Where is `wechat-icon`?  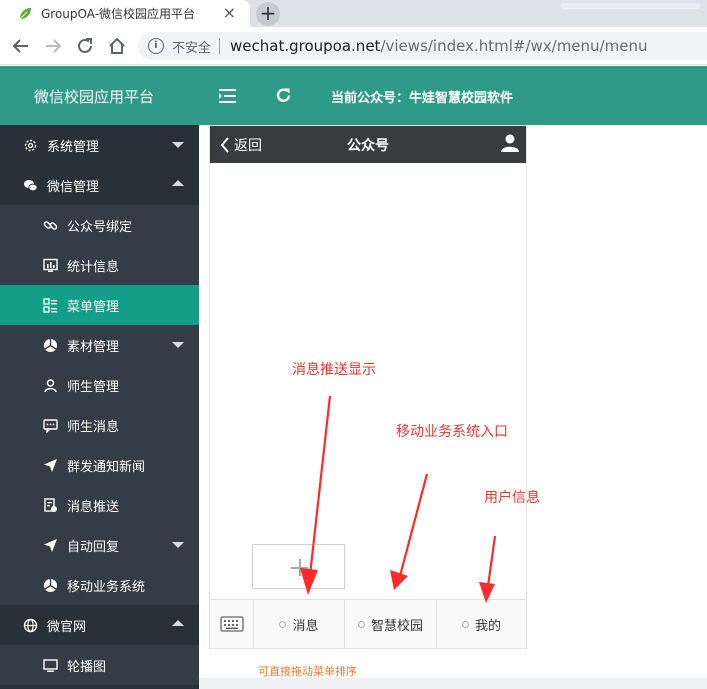
wechat-icon is located at coordinates (30, 185).